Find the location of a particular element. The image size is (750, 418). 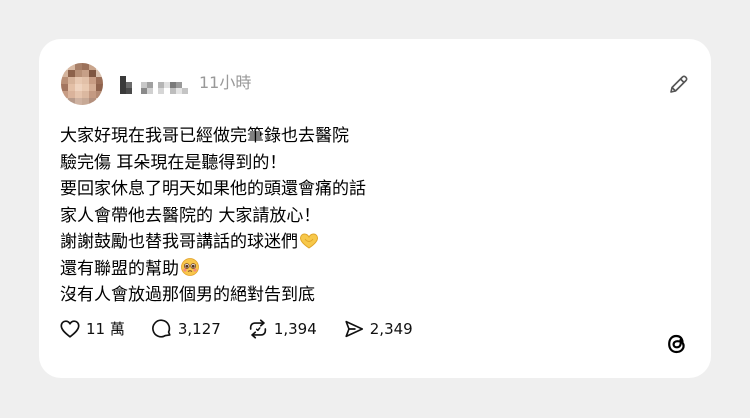

post-timestamp: 11小時 is located at coordinates (225, 82).